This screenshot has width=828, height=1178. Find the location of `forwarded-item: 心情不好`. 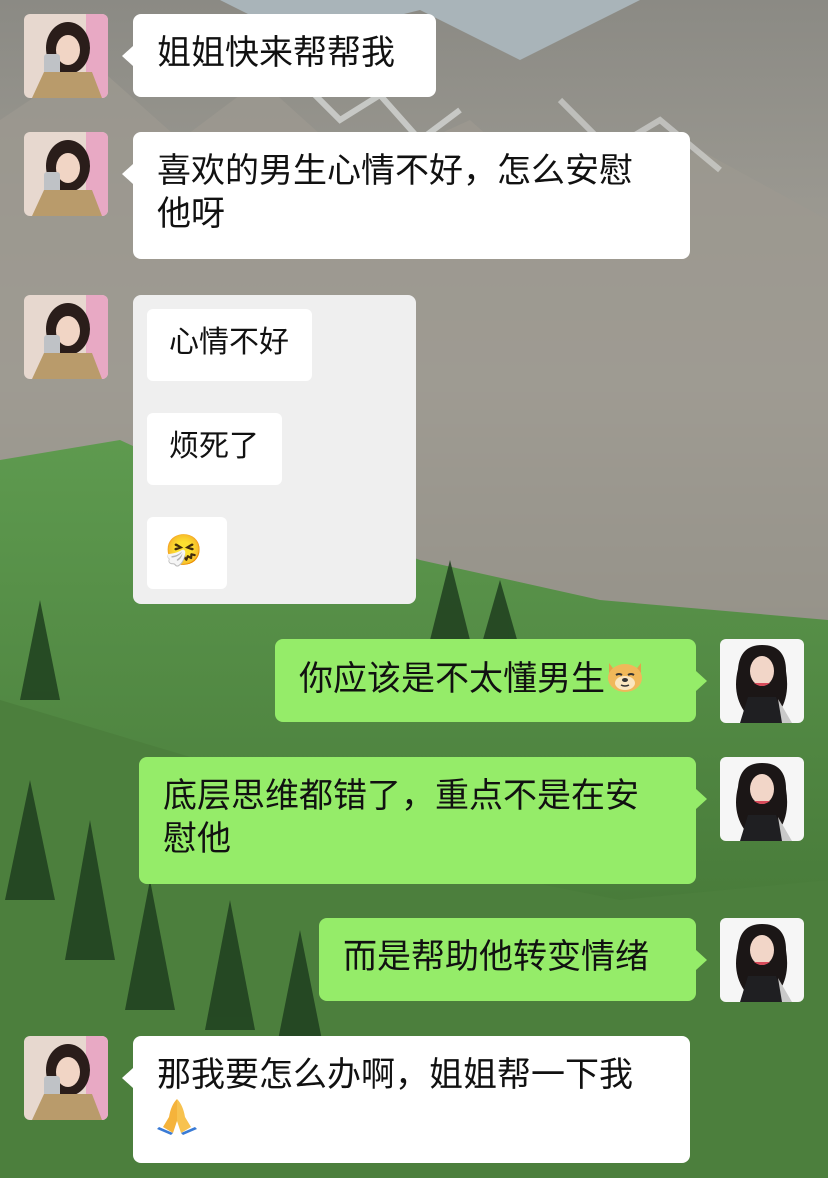

forwarded-item: 心情不好 is located at coordinates (229, 345).